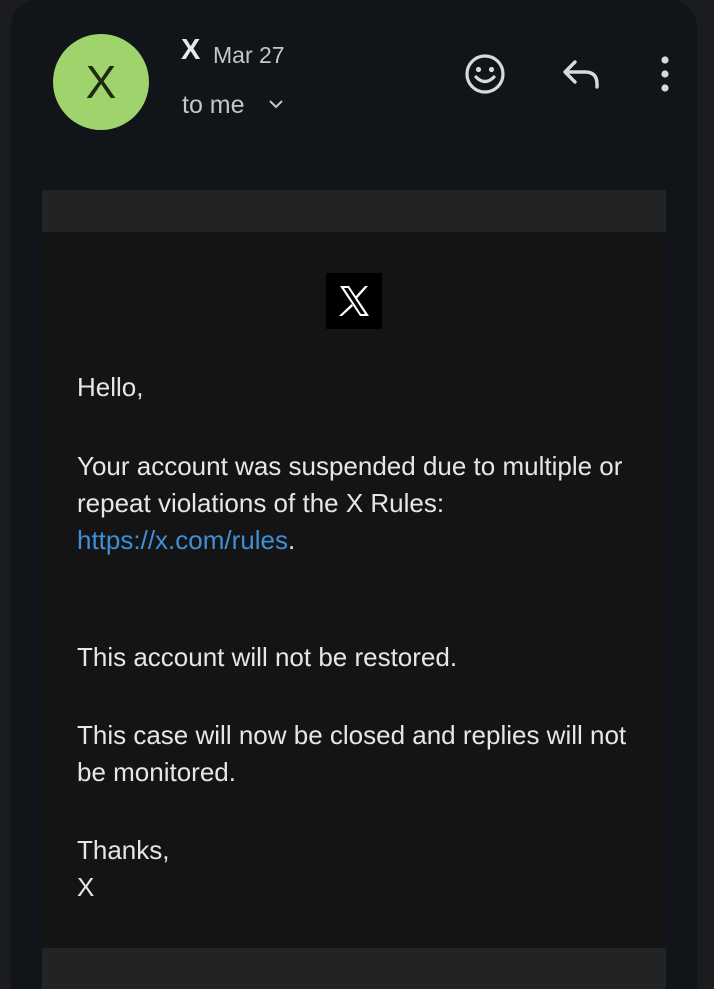 The width and height of the screenshot is (714, 989). I want to click on more-vert-icon, so click(665, 74).